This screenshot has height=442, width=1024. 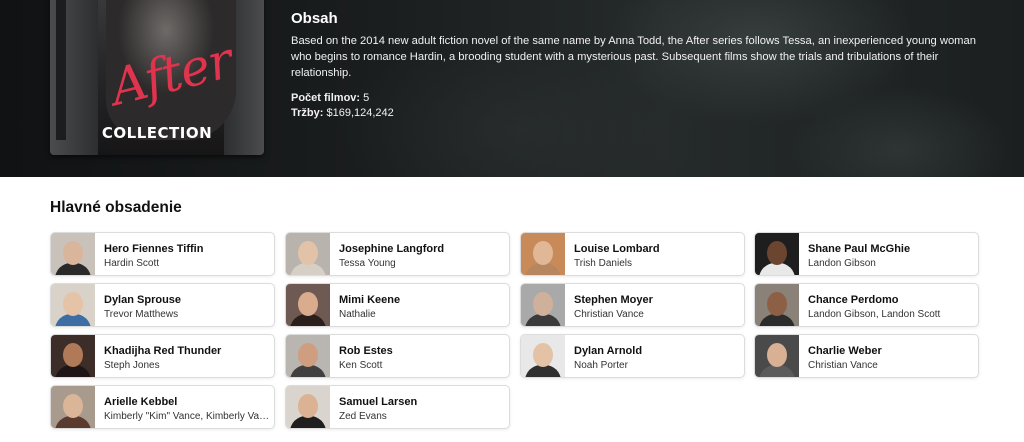 I want to click on cast-name: Dylan Arnold, so click(x=608, y=351).